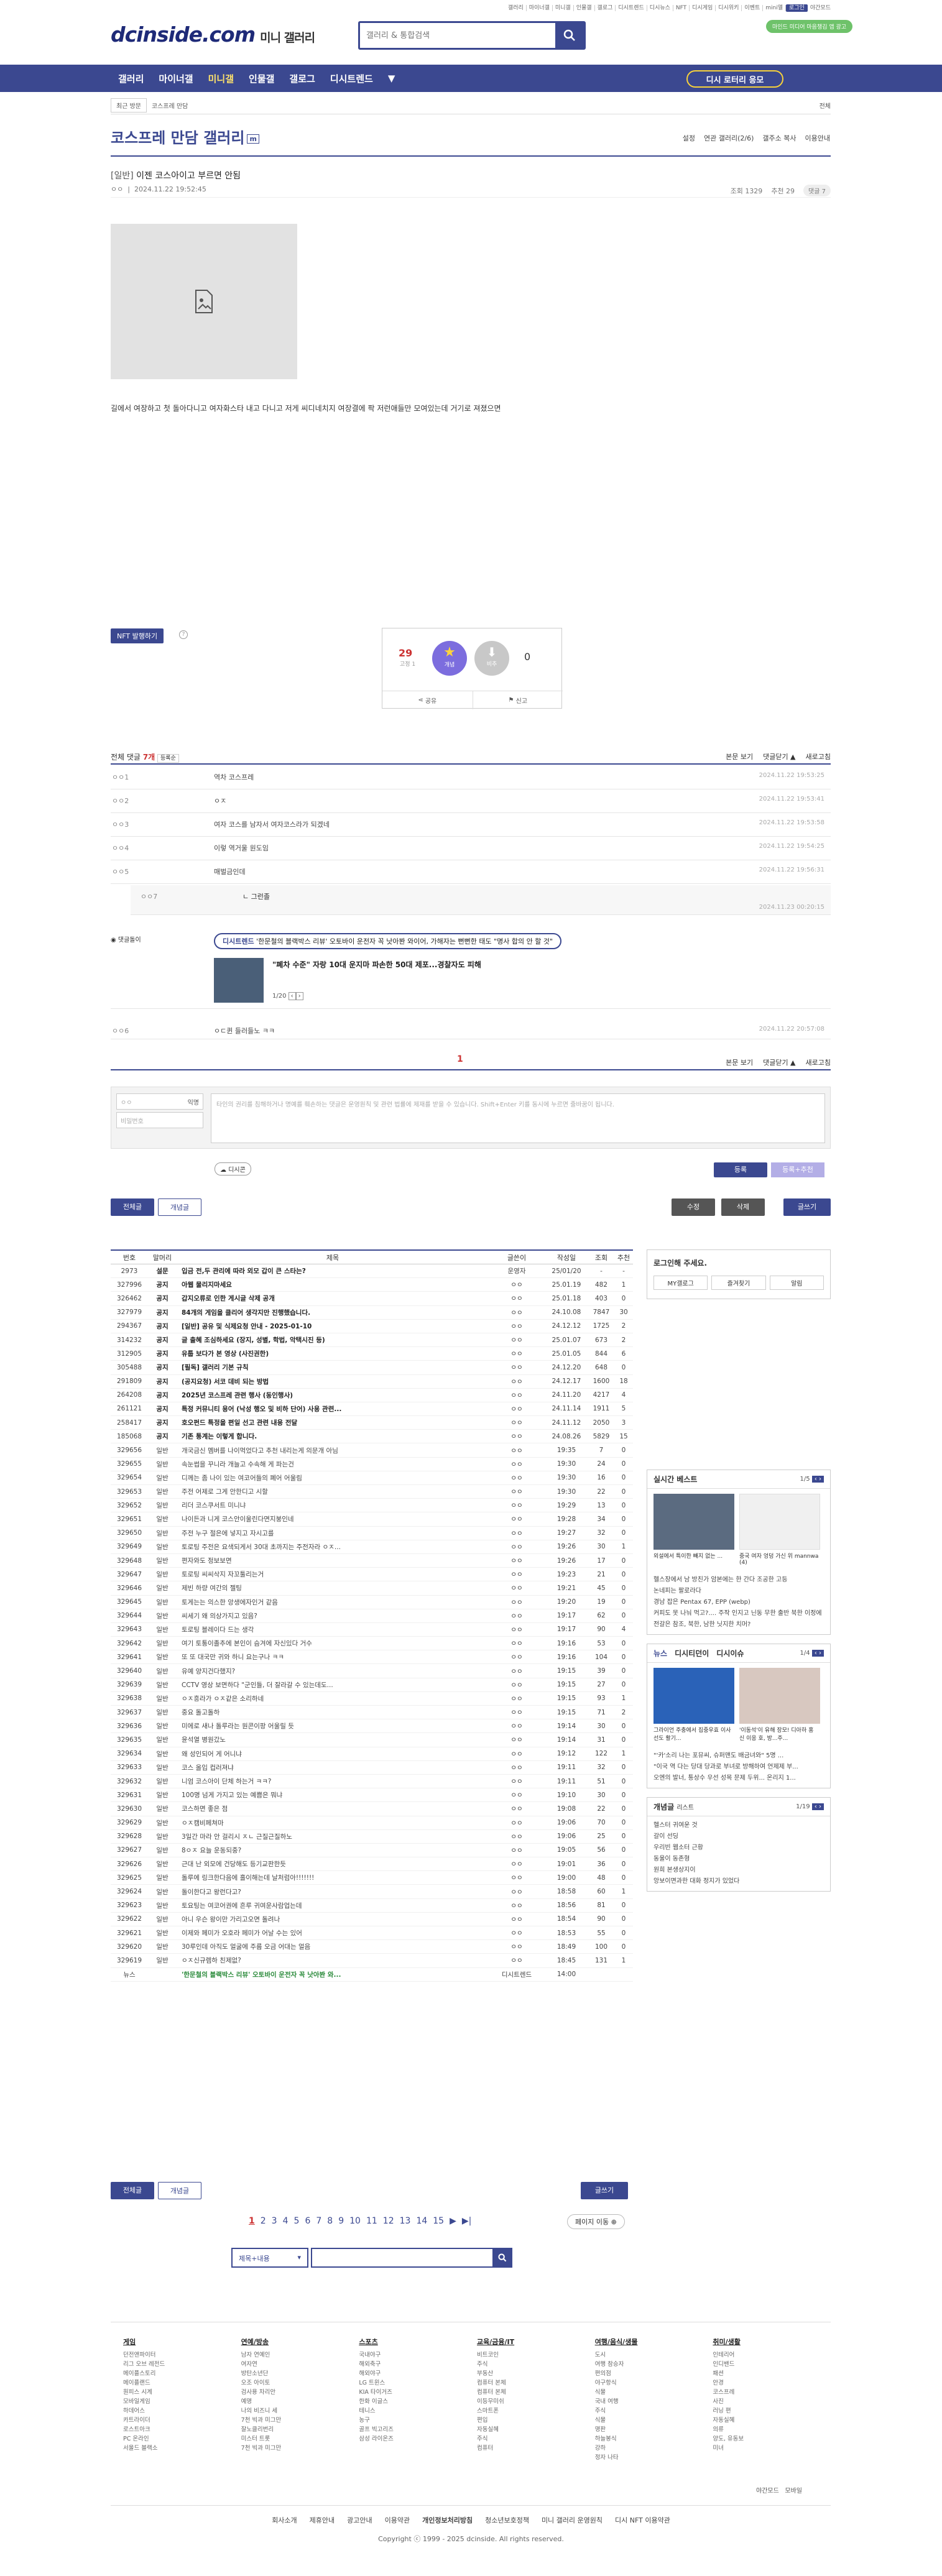 The width and height of the screenshot is (942, 2576). Describe the element at coordinates (158, 777) in the screenshot. I see `comment-nick: ㅇㅇ1` at that location.